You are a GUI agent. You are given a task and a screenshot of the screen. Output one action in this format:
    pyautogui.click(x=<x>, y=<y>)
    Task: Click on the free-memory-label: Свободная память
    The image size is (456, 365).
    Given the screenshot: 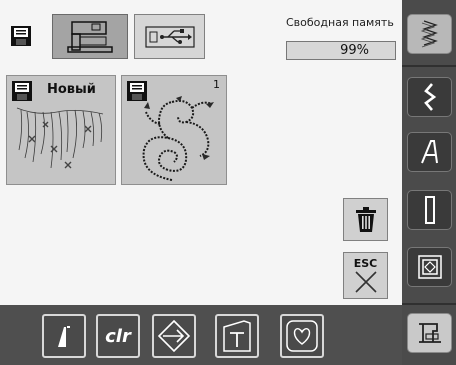 What is the action you would take?
    pyautogui.click(x=340, y=22)
    